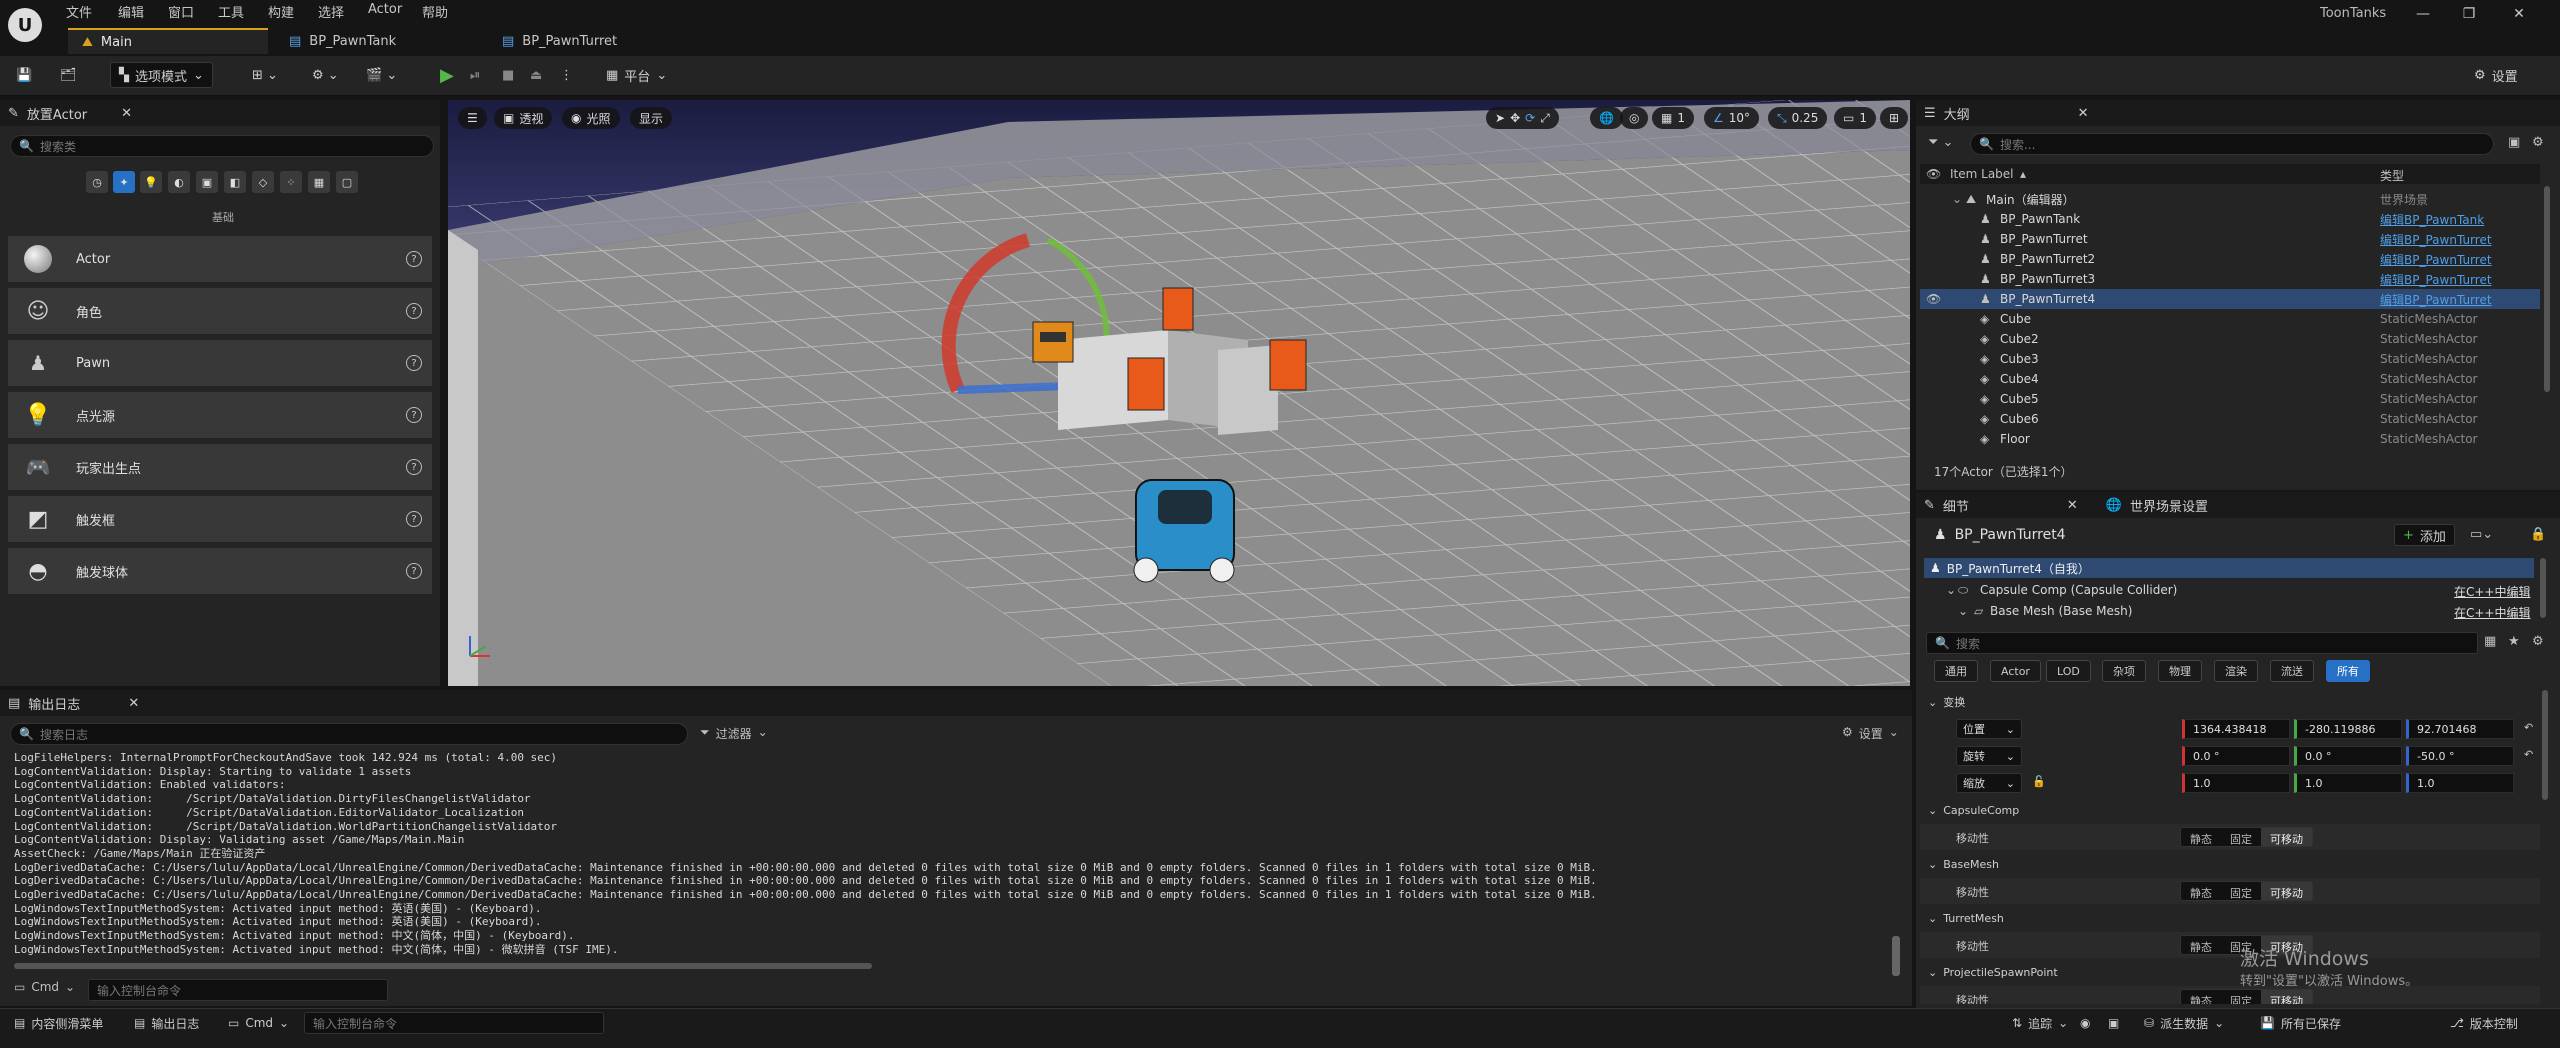 This screenshot has width=2560, height=1048. What do you see at coordinates (151, 182) in the screenshot?
I see `light-icon: 💡` at bounding box center [151, 182].